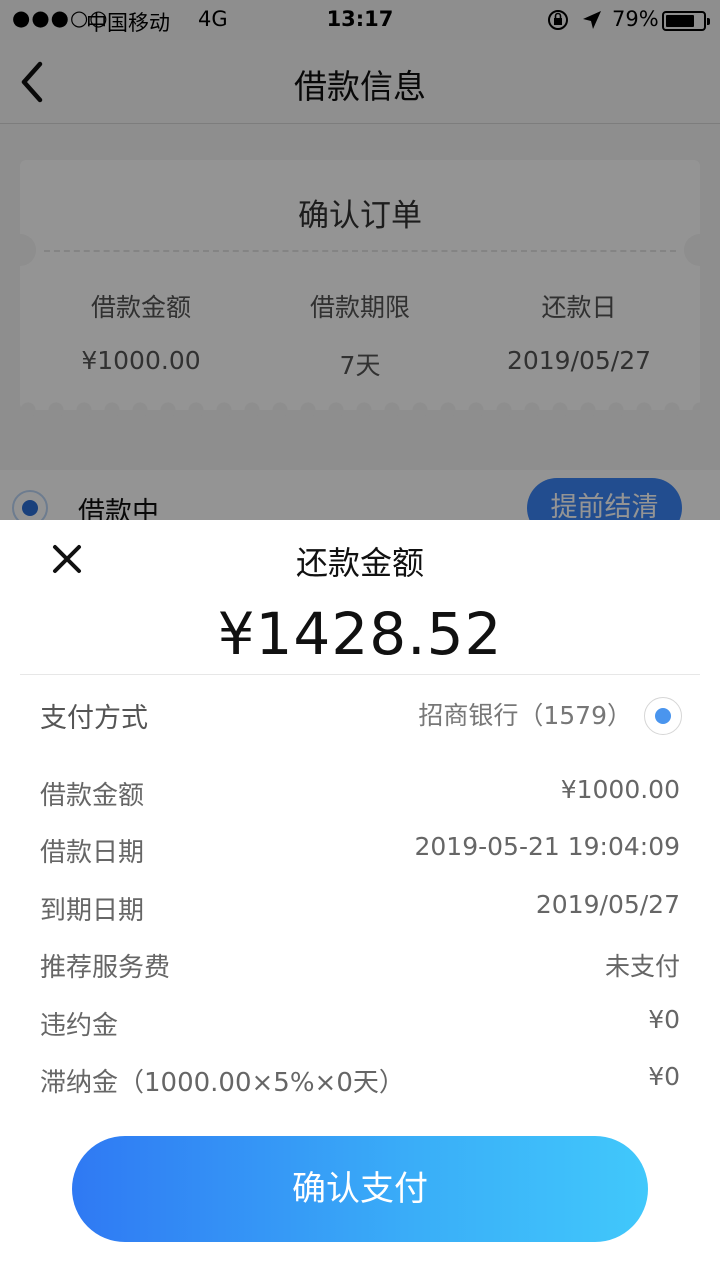 The height and width of the screenshot is (1280, 720). I want to click on detail-value: 未支付, so click(642, 966).